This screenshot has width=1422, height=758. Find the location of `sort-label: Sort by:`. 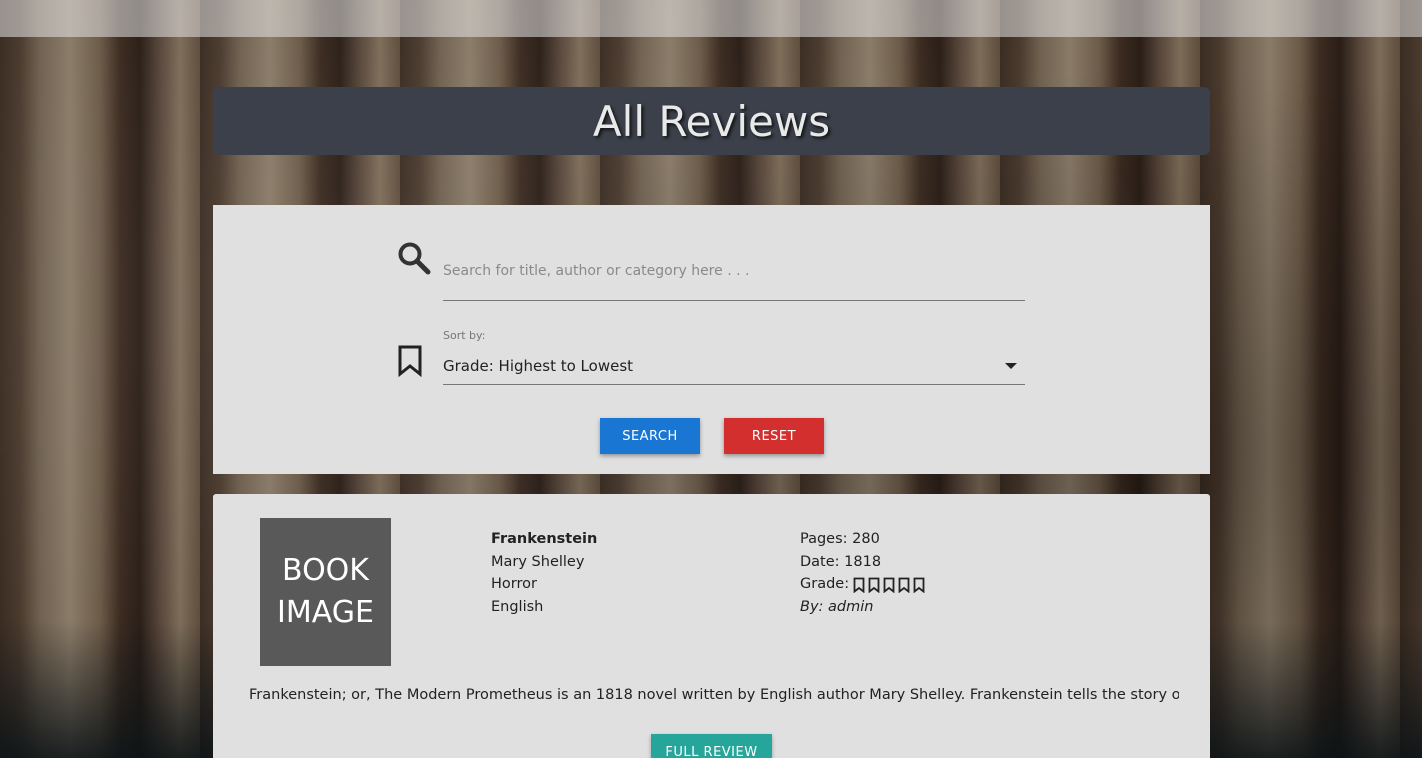

sort-label: Sort by: is located at coordinates (464, 335).